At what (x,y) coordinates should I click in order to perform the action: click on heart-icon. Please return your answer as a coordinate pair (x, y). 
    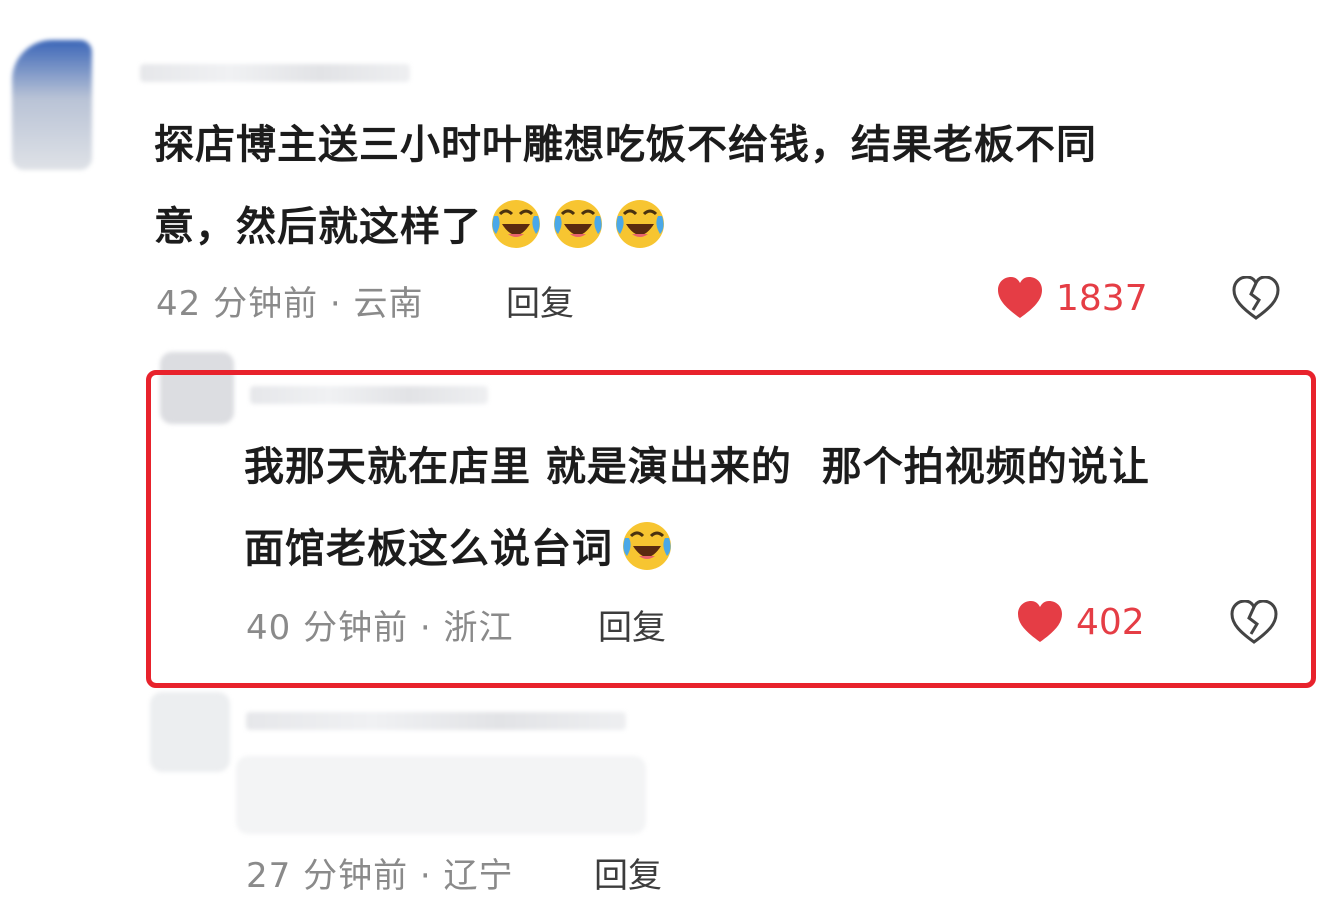
    Looking at the image, I should click on (1020, 298).